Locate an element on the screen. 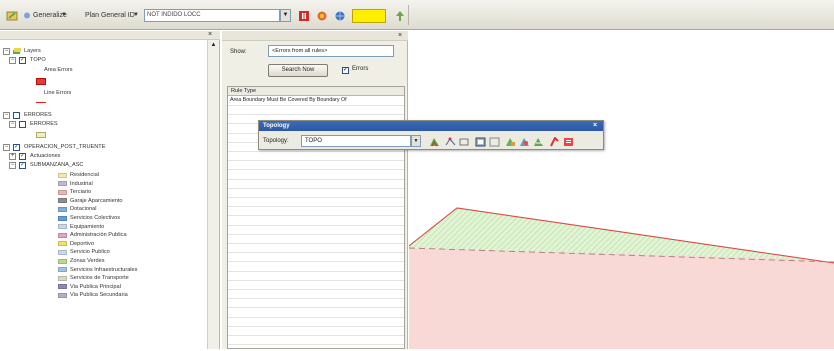 The image size is (834, 351). layer-label-submanzana: SUBMANZANA_ASC is located at coordinates (57, 165).